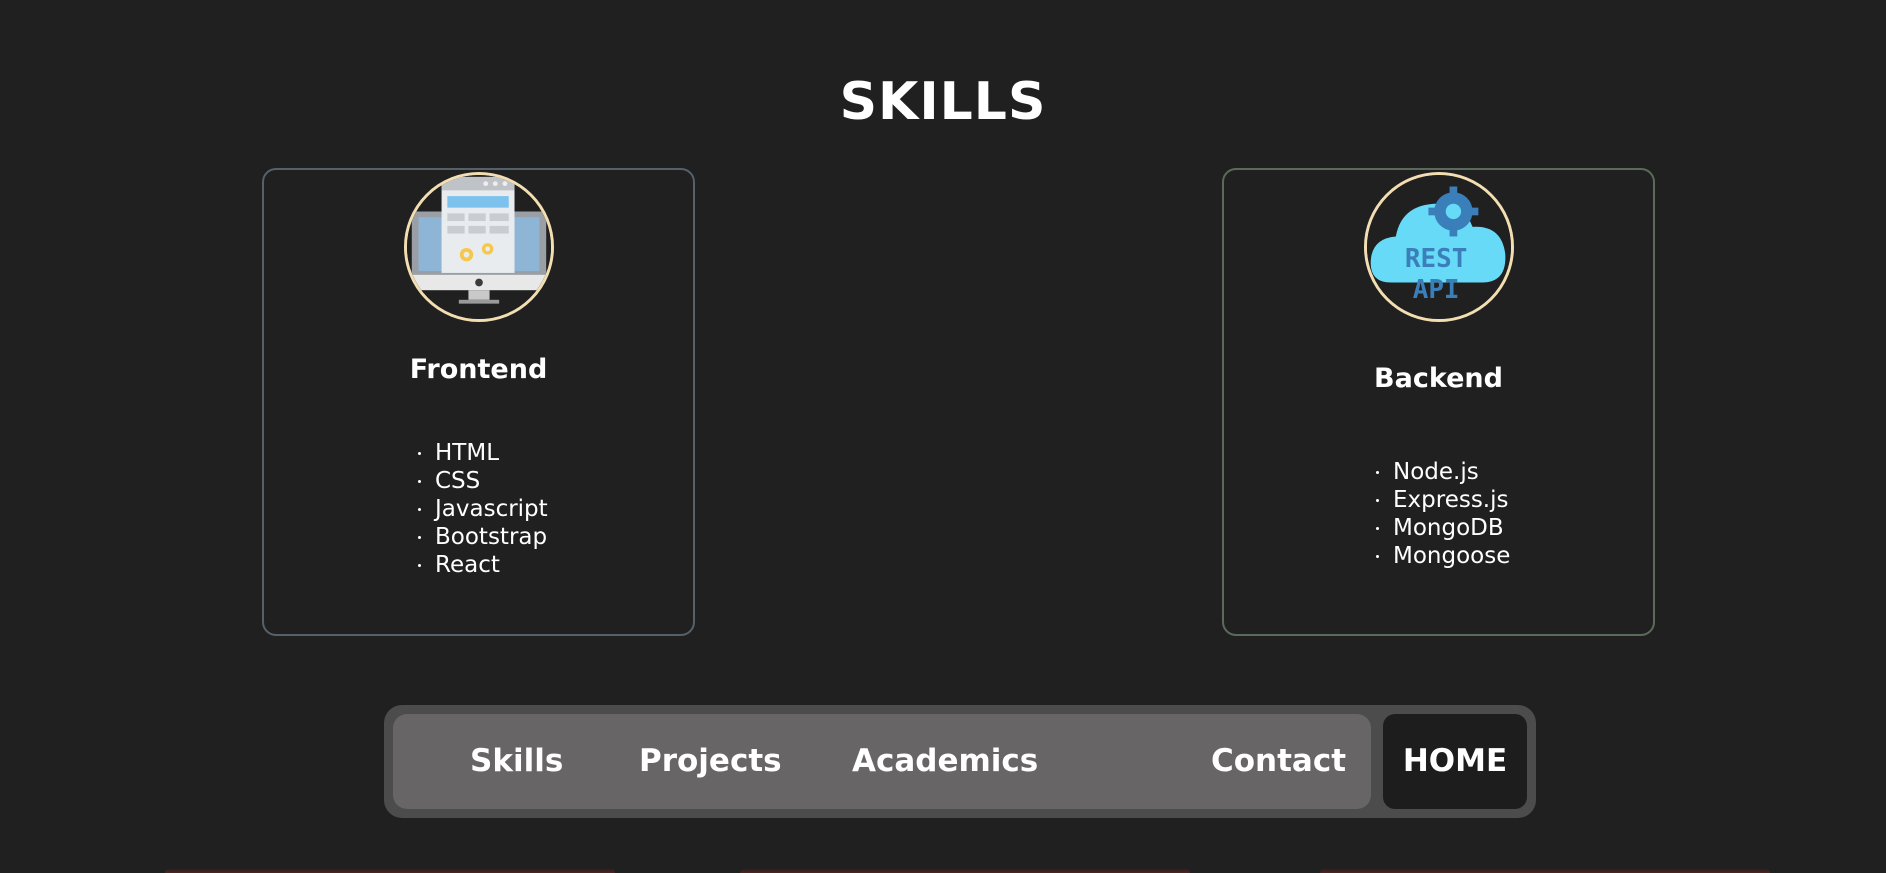 This screenshot has width=1886, height=873. I want to click on list-item: CSS, so click(481, 481).